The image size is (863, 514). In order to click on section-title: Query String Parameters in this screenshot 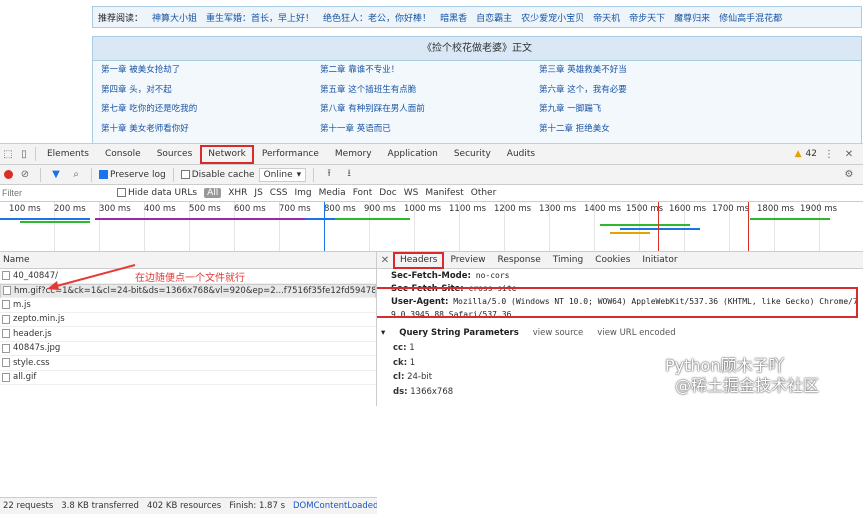, I will do `click(459, 333)`.